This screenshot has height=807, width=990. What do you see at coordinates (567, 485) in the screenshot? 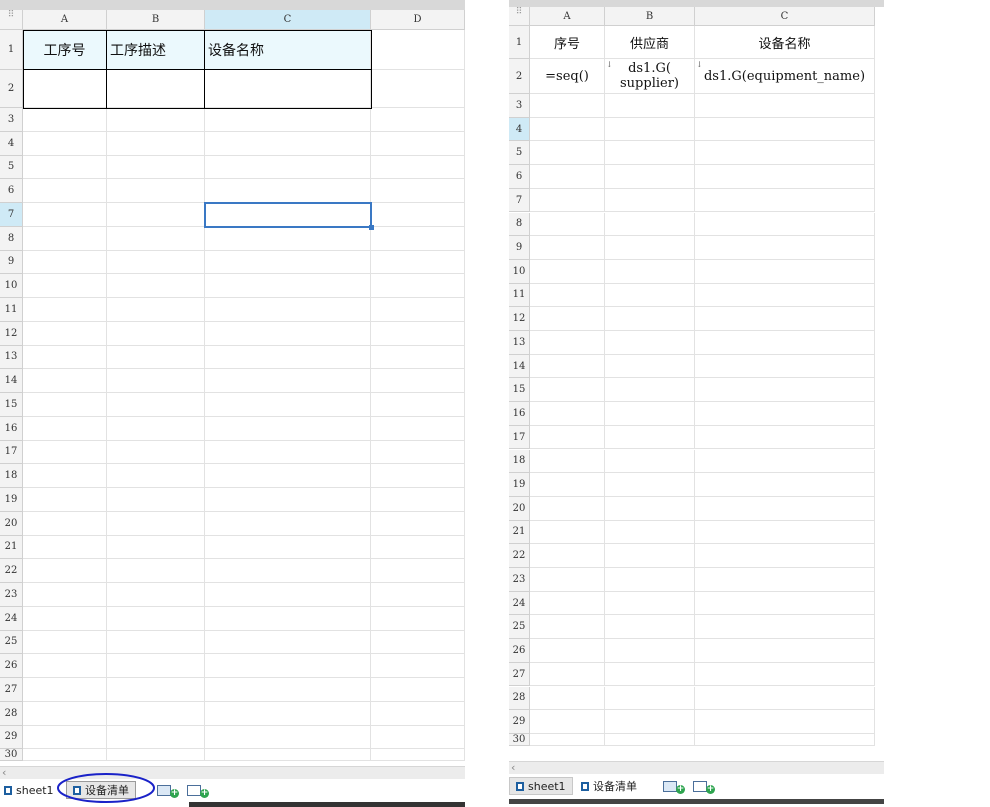
I see `cell-a19` at bounding box center [567, 485].